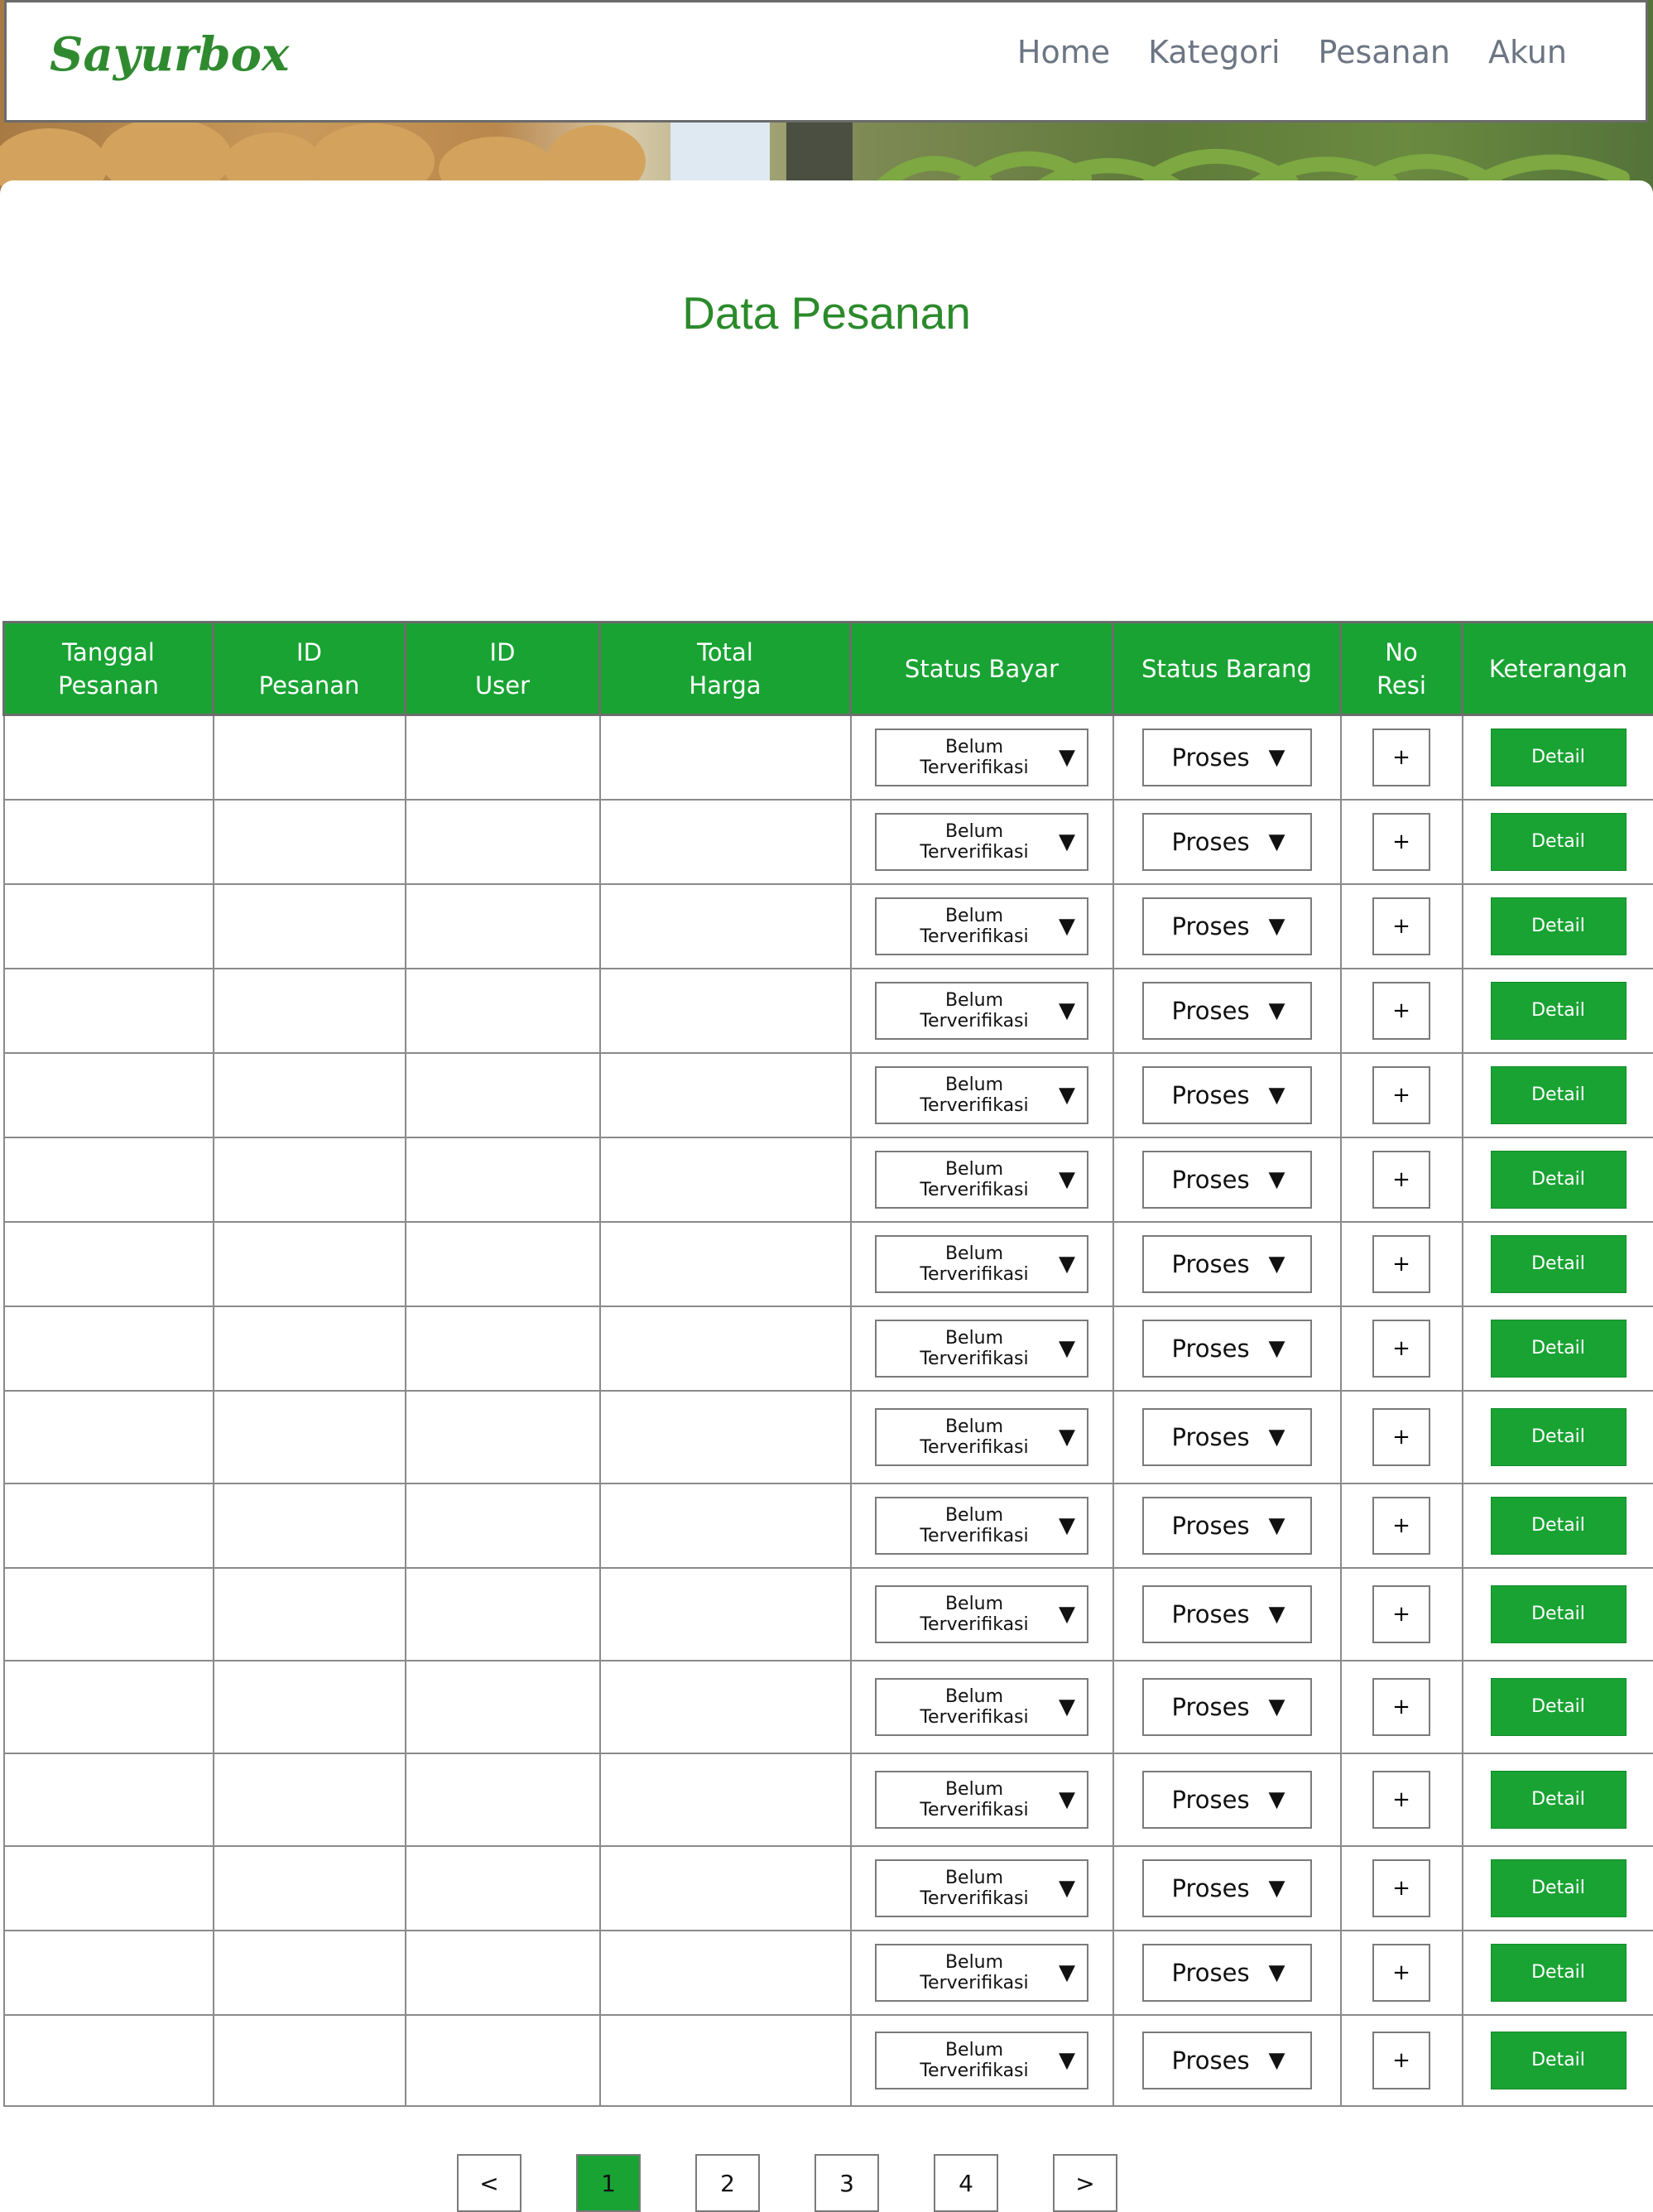 The height and width of the screenshot is (2212, 1653). Describe the element at coordinates (310, 1179) in the screenshot. I see `cell-id-pesanan` at that location.